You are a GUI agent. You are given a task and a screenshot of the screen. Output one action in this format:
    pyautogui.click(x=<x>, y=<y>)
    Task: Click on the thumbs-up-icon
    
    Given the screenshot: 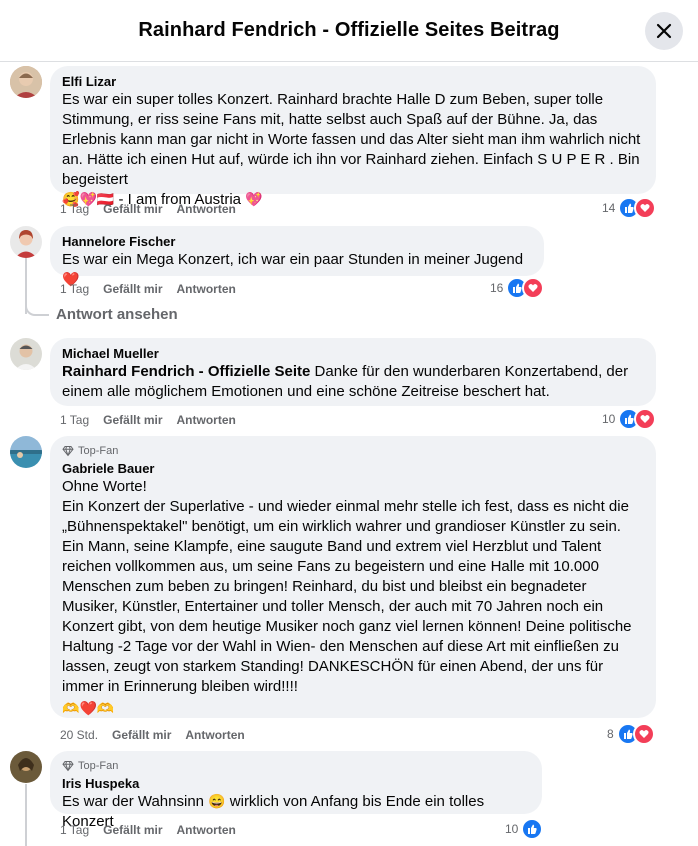 What is the action you would take?
    pyautogui.click(x=532, y=829)
    